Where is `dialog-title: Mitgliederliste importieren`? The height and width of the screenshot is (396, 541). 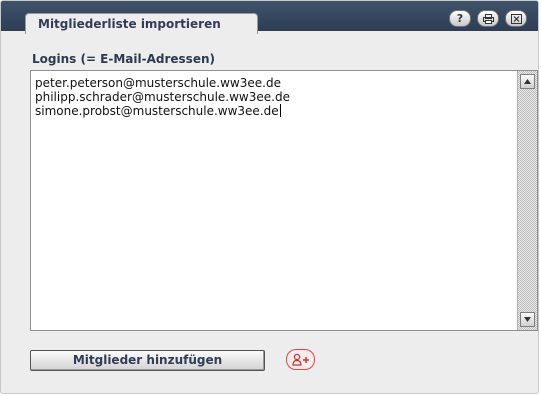
dialog-title: Mitgliederliste importieren is located at coordinates (129, 24).